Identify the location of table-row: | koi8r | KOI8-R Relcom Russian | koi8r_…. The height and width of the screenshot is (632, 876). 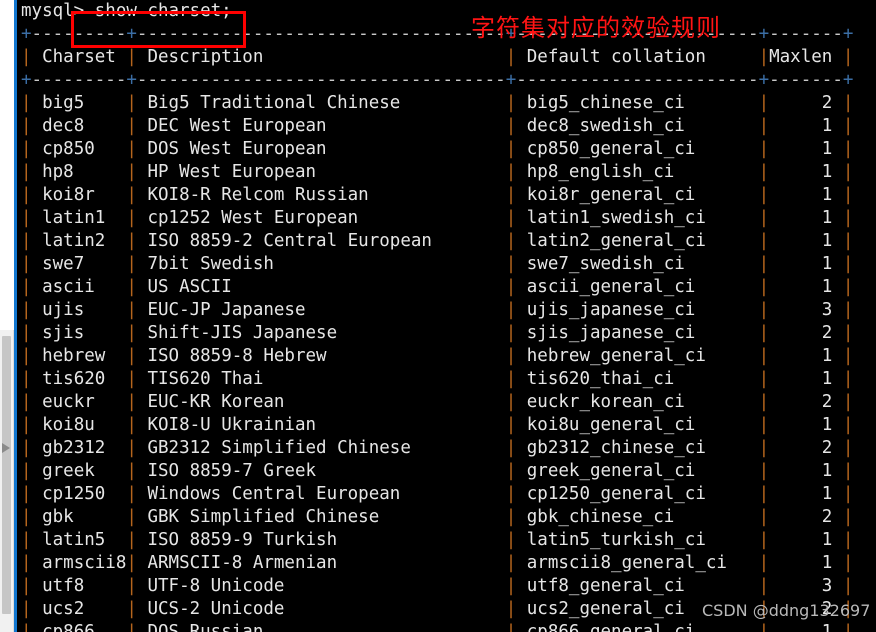
(437, 195).